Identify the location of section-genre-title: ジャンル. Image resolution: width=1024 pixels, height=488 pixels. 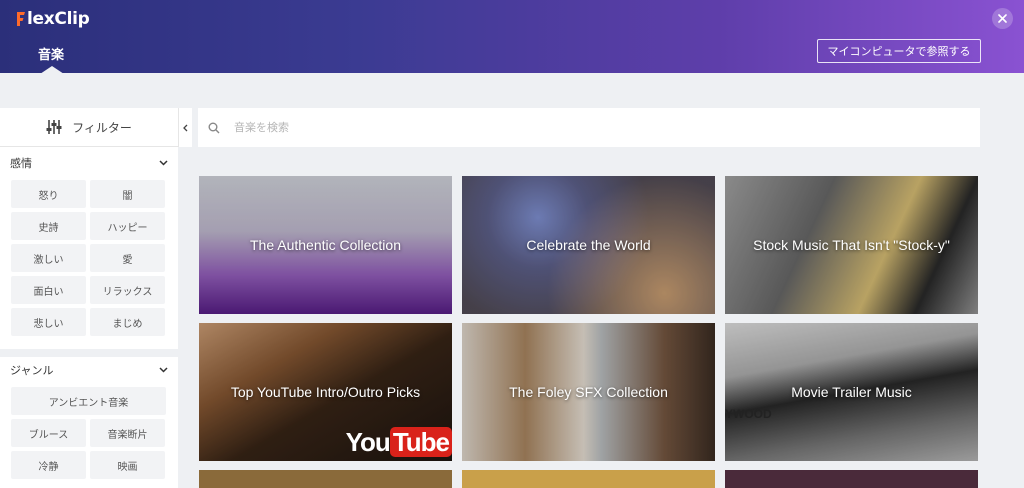
(32, 370).